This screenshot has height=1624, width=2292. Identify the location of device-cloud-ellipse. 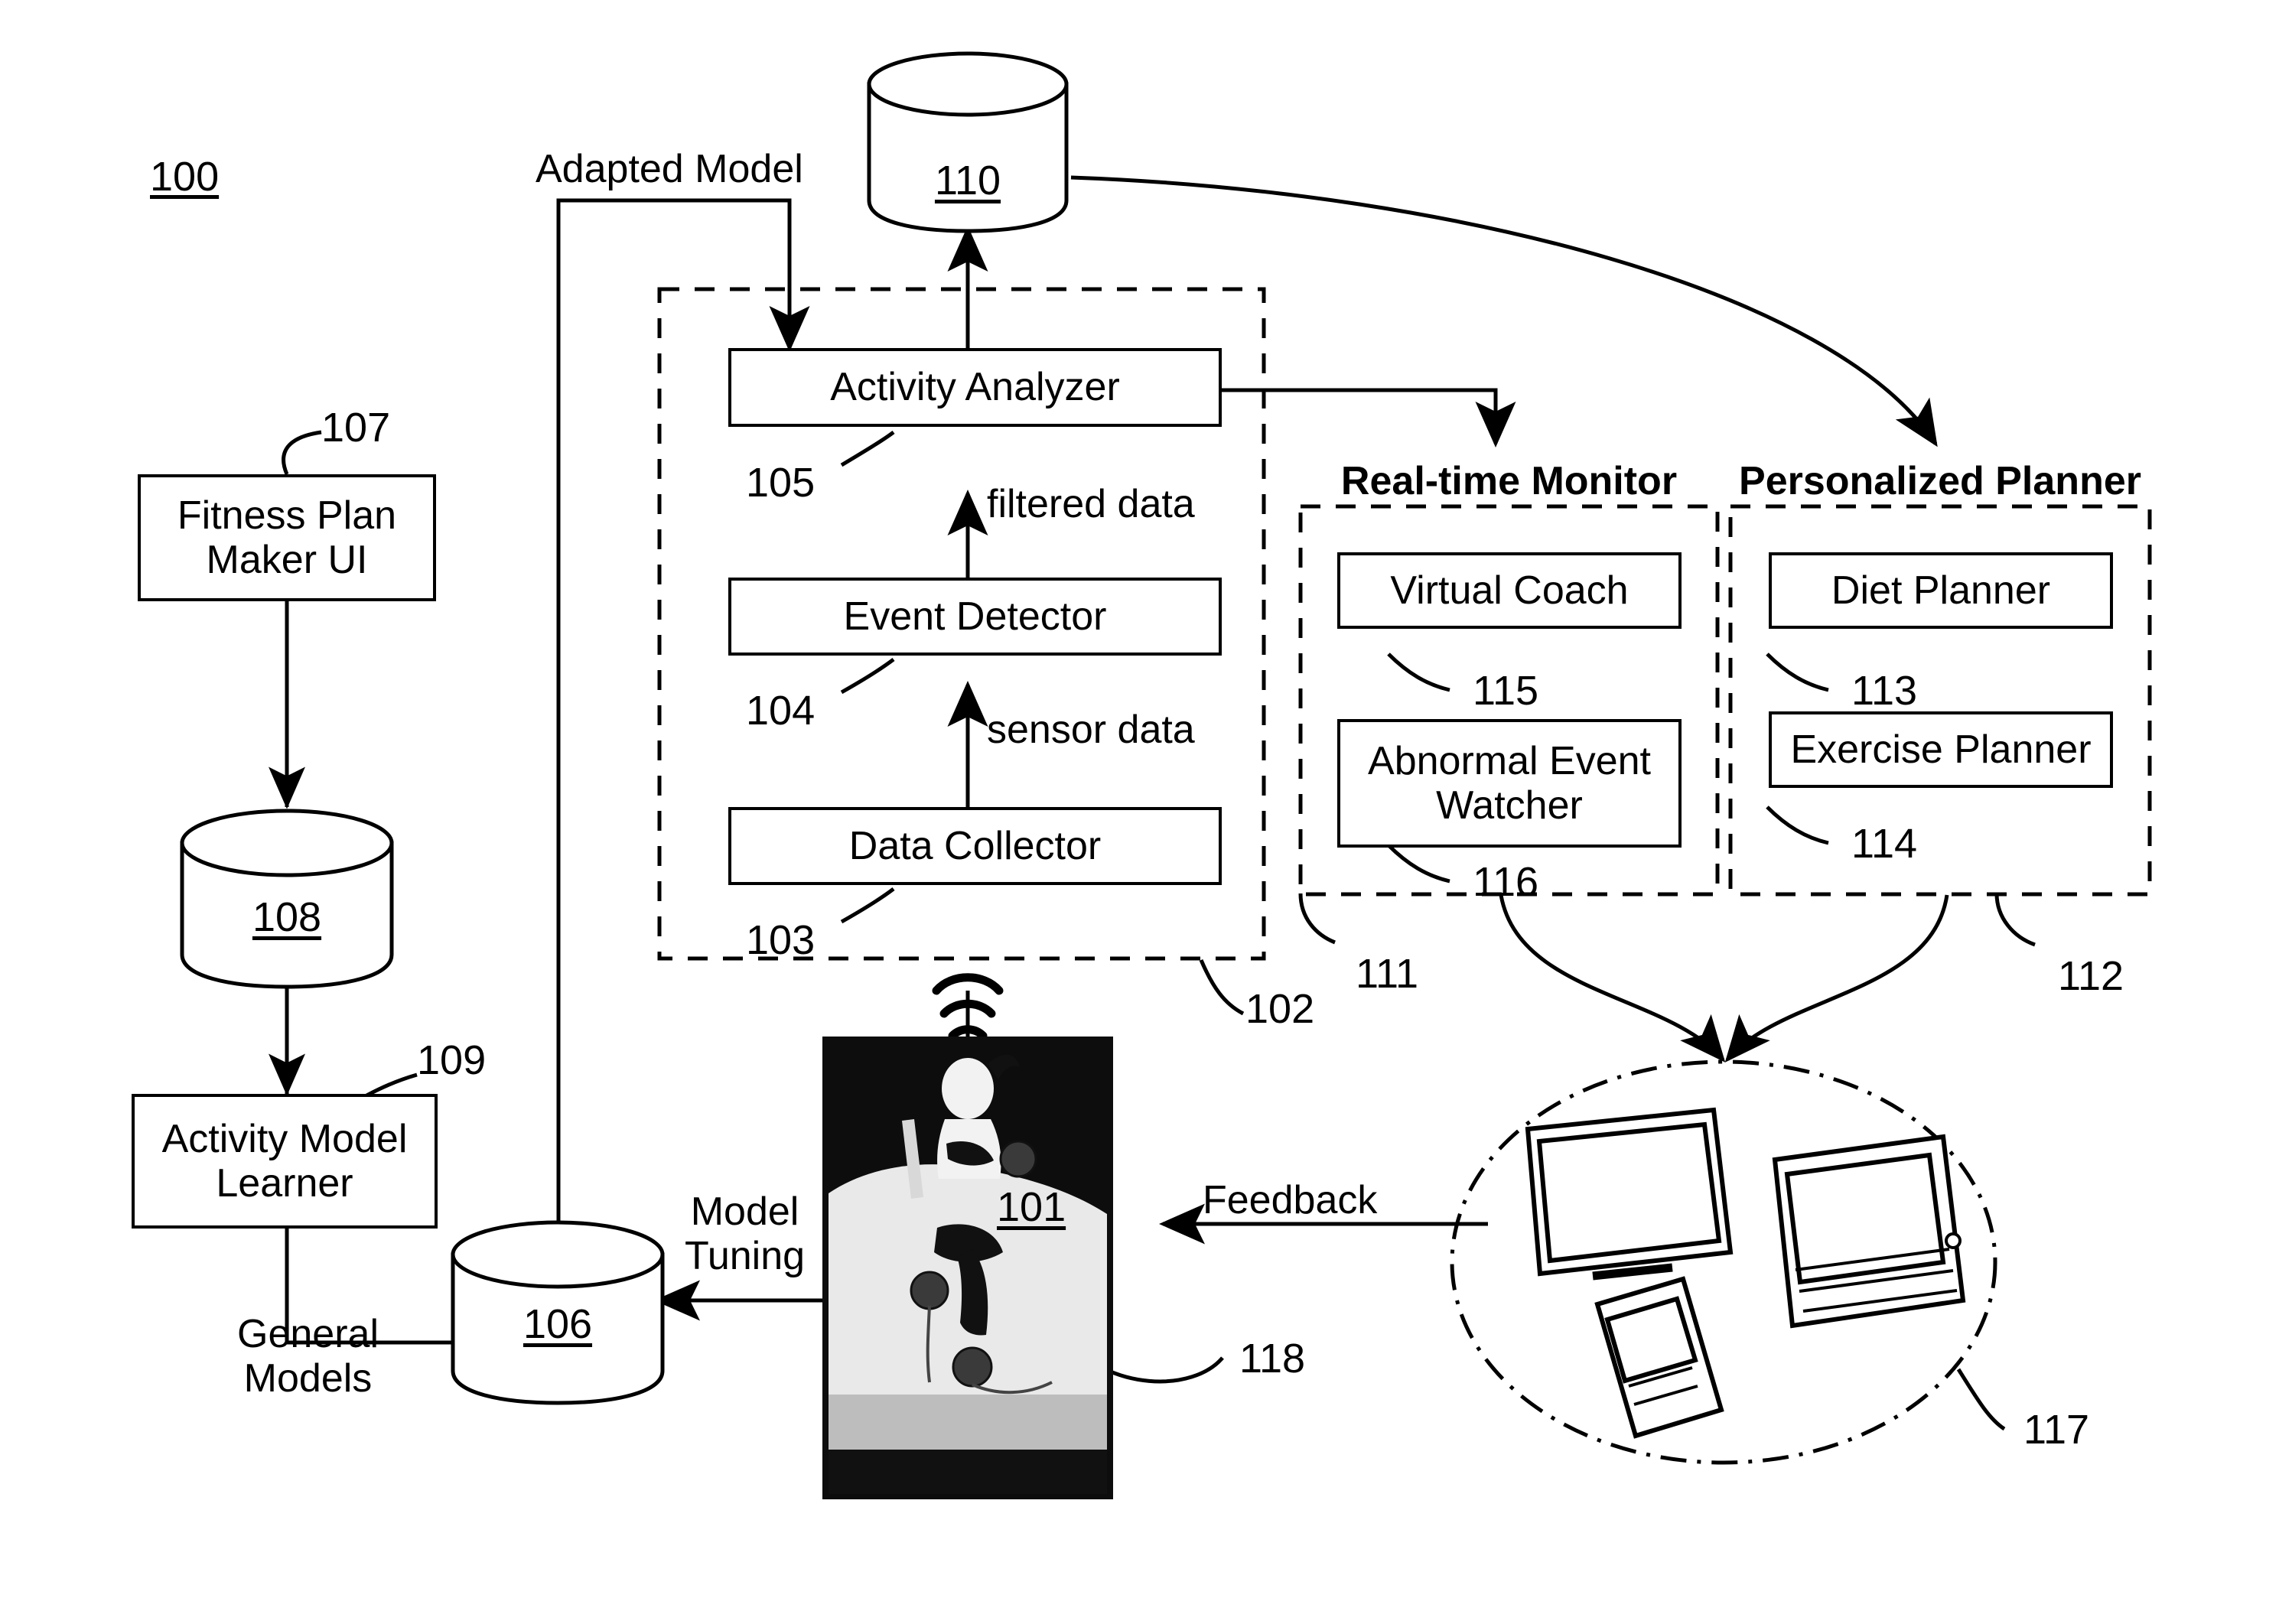
(1723, 1262).